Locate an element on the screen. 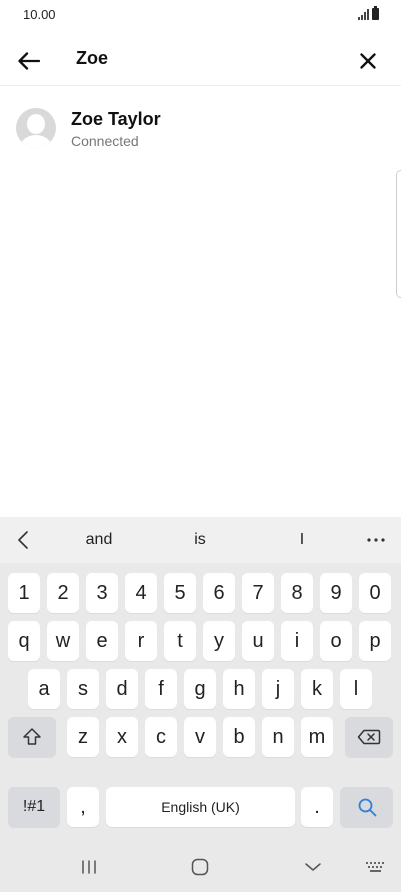  status-time: 10.00 is located at coordinates (39, 14).